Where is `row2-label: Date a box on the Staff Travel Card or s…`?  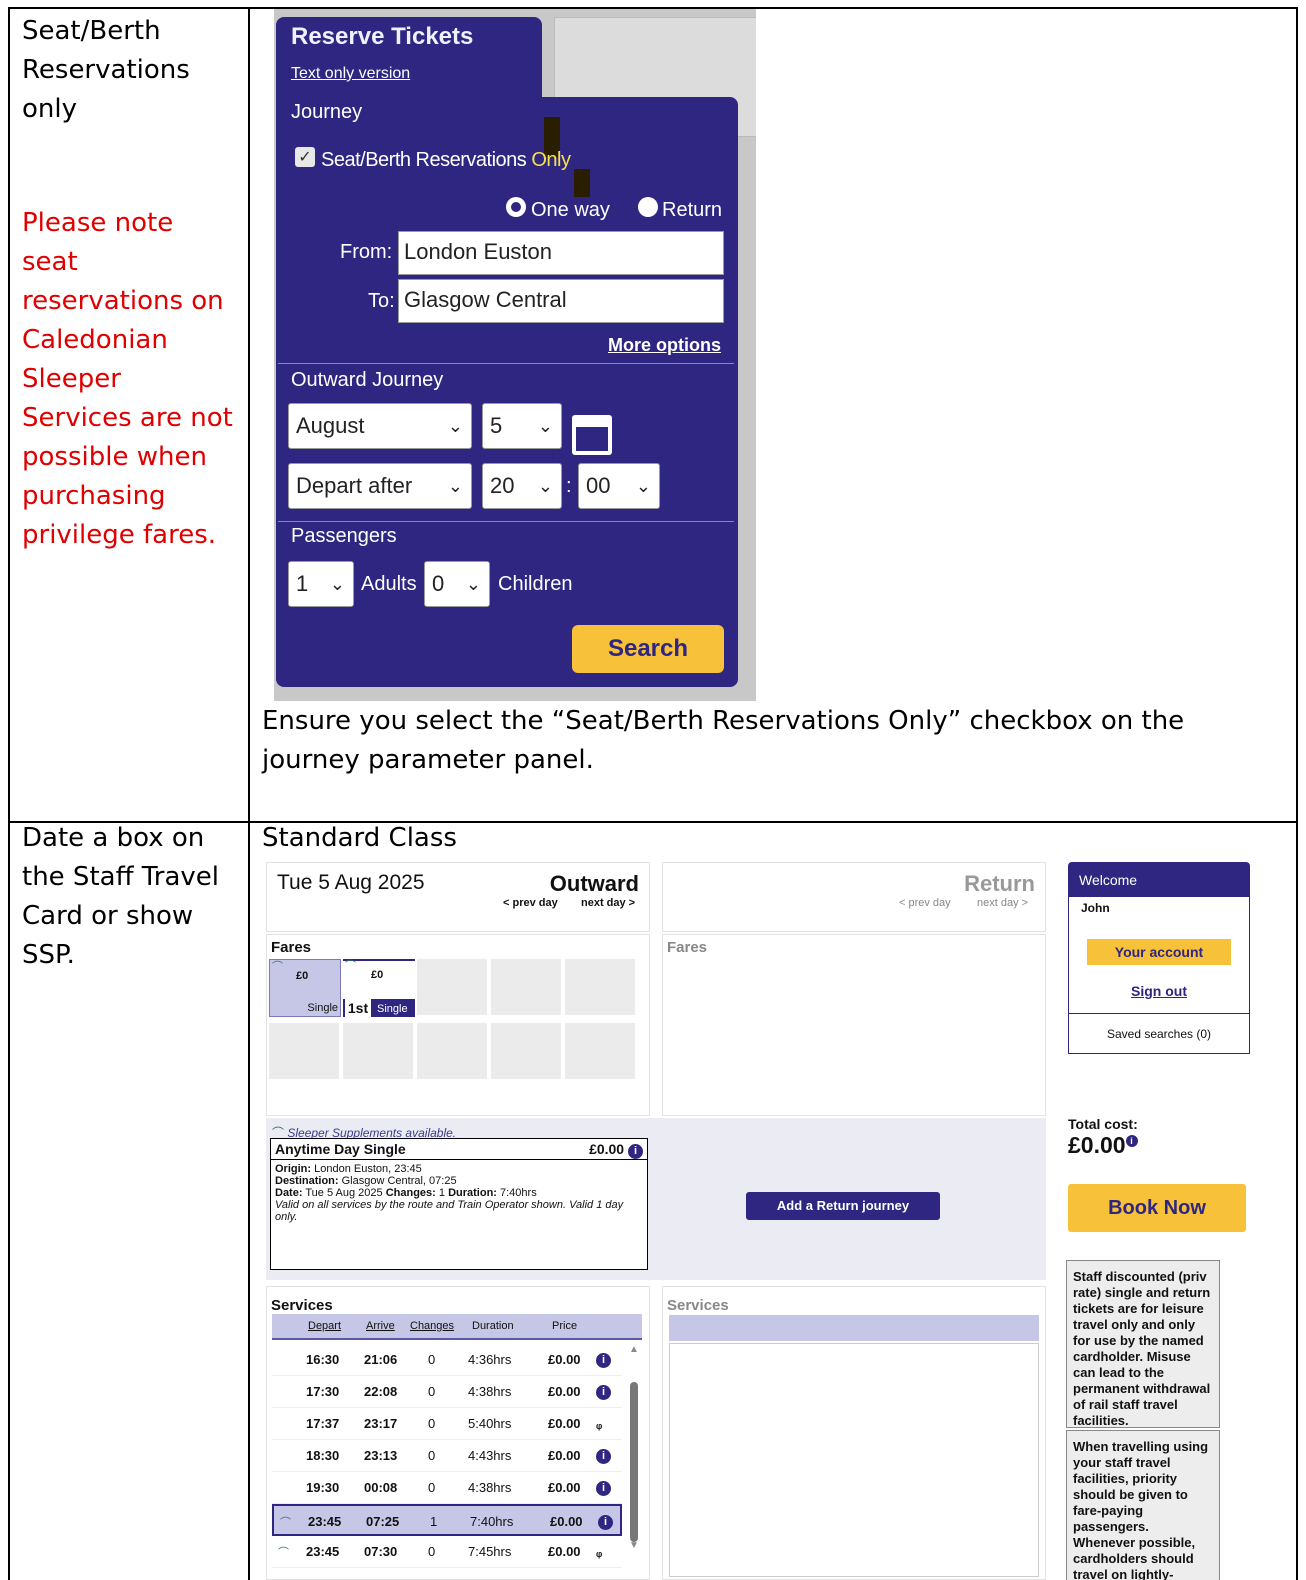 row2-label: Date a box on the Staff Travel Card or s… is located at coordinates (121, 896).